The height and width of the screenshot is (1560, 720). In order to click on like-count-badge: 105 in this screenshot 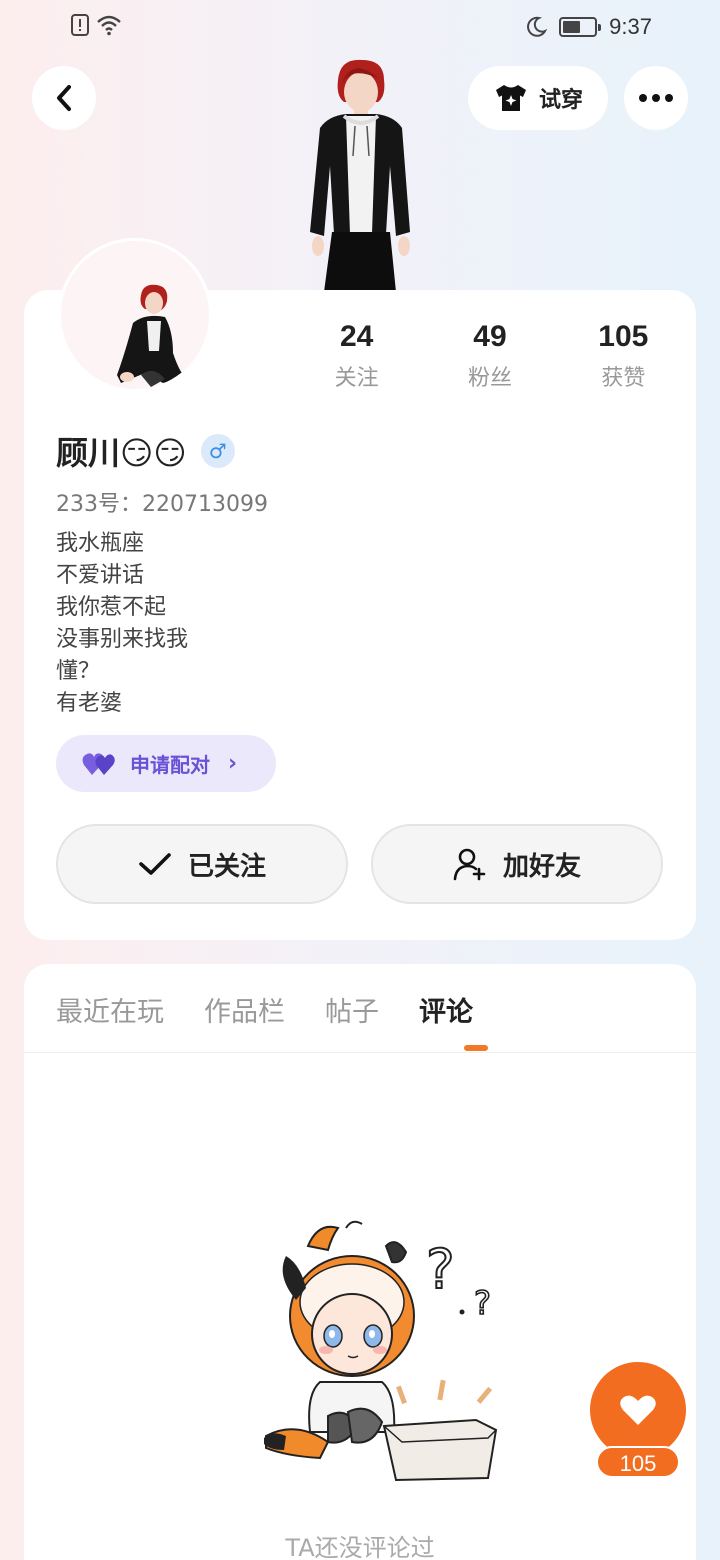, I will do `click(638, 1462)`.